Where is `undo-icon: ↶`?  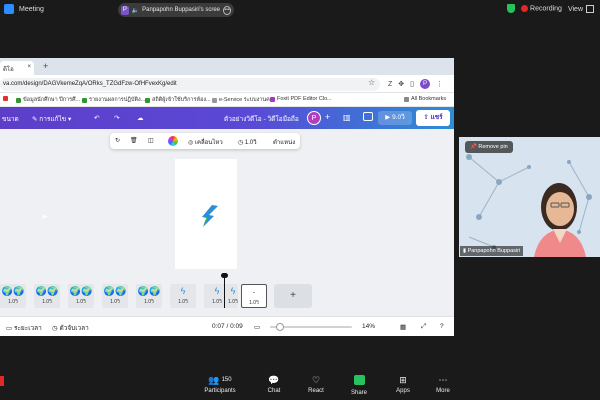 undo-icon: ↶ is located at coordinates (96, 118).